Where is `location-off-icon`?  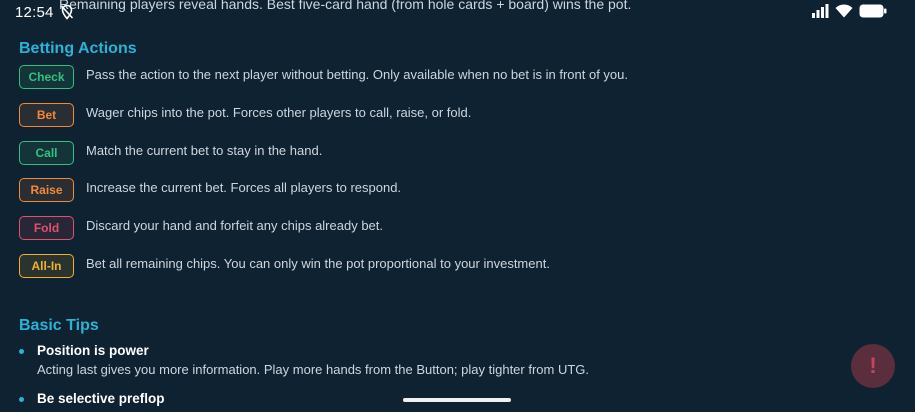 location-off-icon is located at coordinates (67, 12).